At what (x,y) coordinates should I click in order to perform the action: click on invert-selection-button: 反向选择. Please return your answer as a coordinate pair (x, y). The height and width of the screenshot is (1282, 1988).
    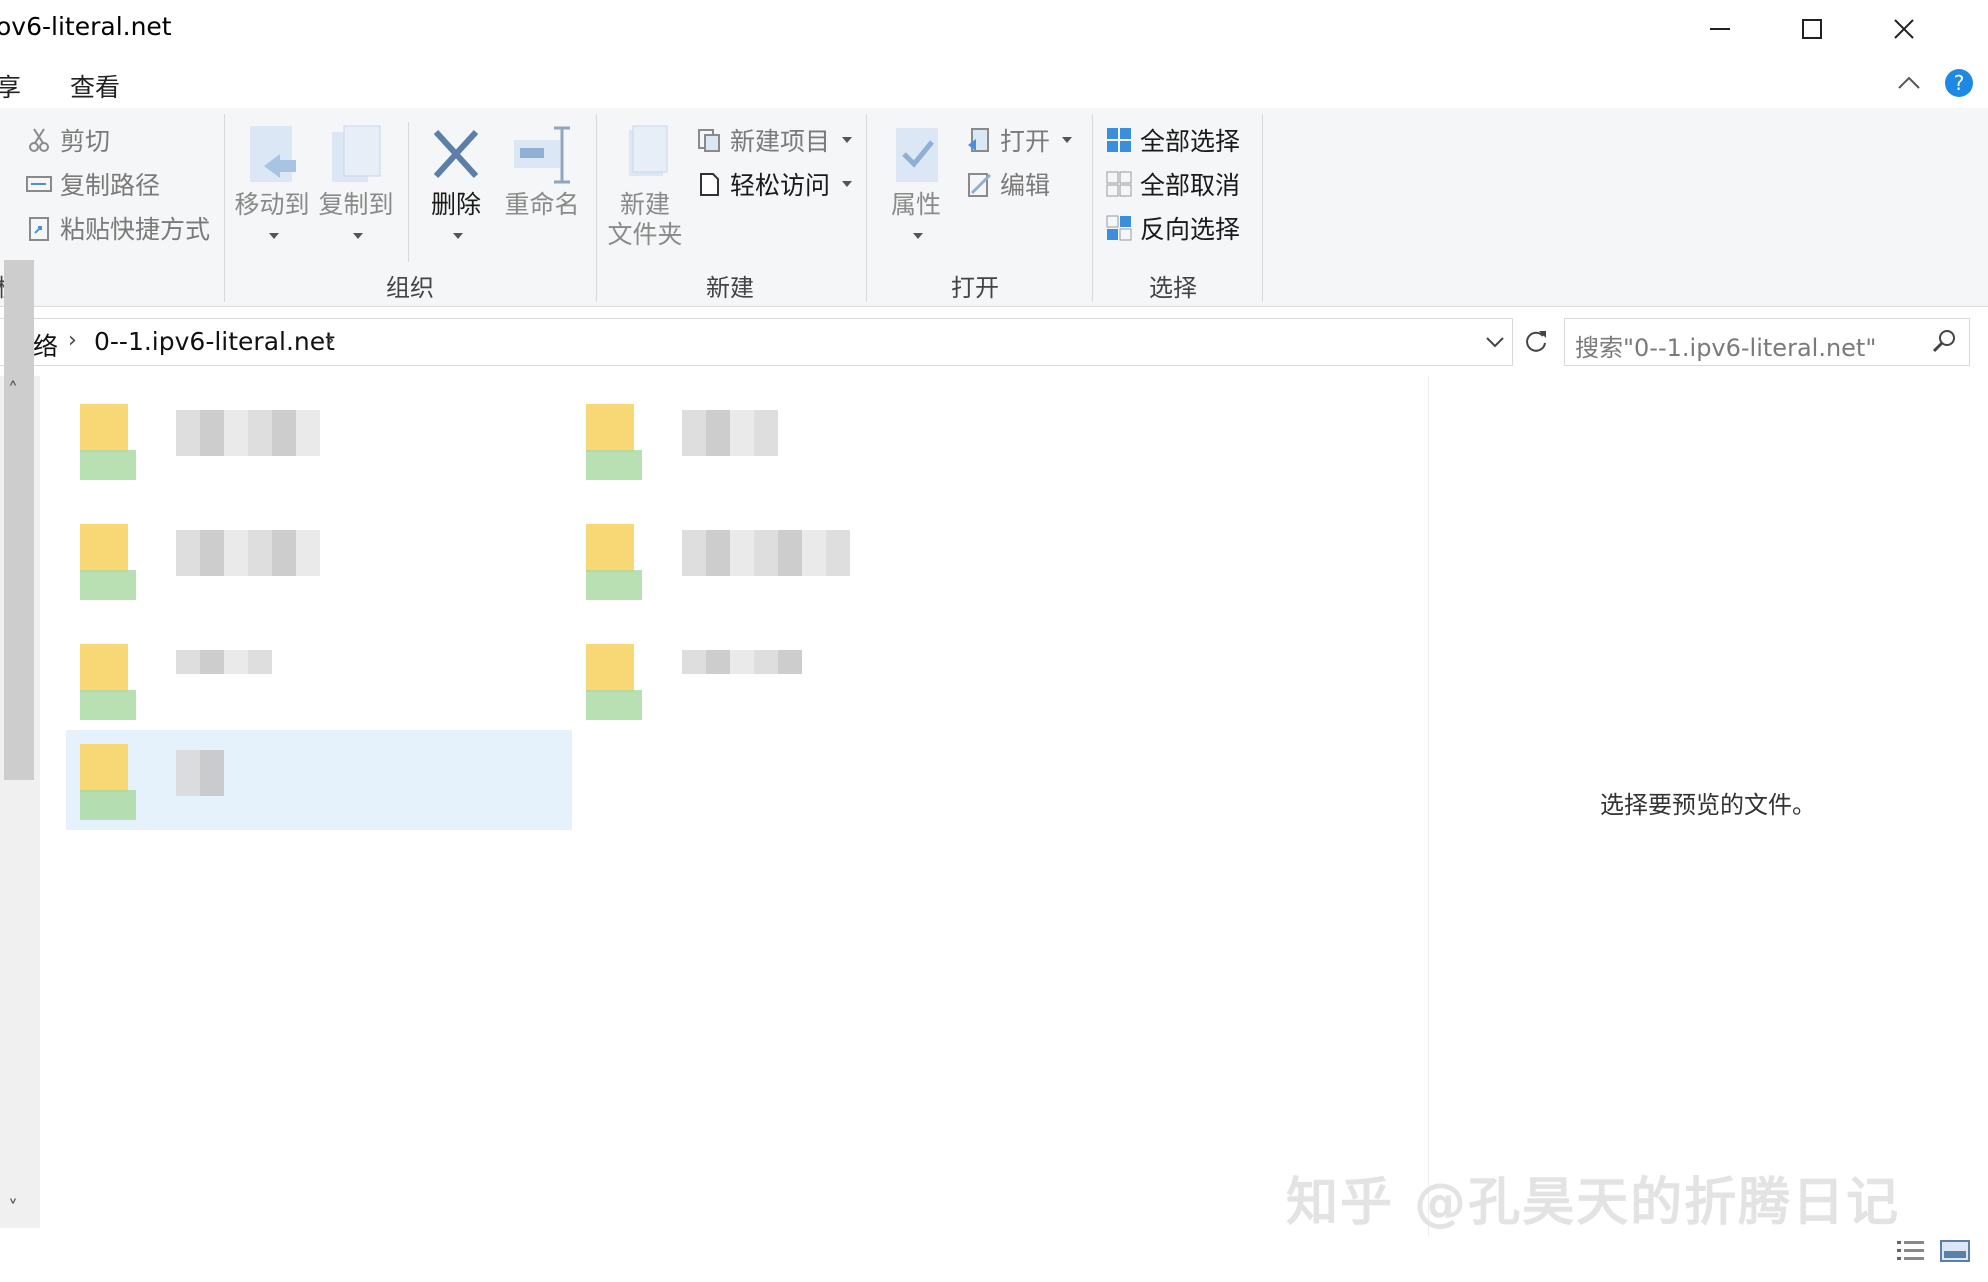
    Looking at the image, I should click on (1173, 228).